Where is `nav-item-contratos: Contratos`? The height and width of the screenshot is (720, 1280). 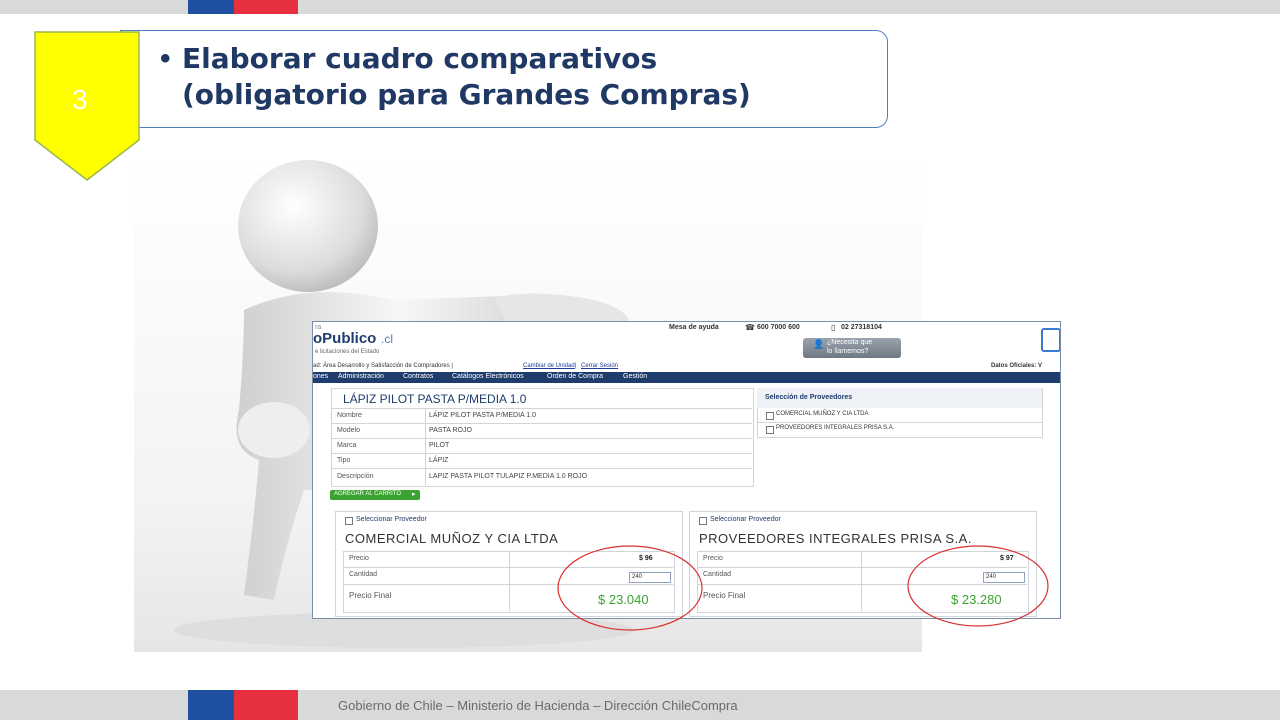
nav-item-contratos: Contratos is located at coordinates (418, 376).